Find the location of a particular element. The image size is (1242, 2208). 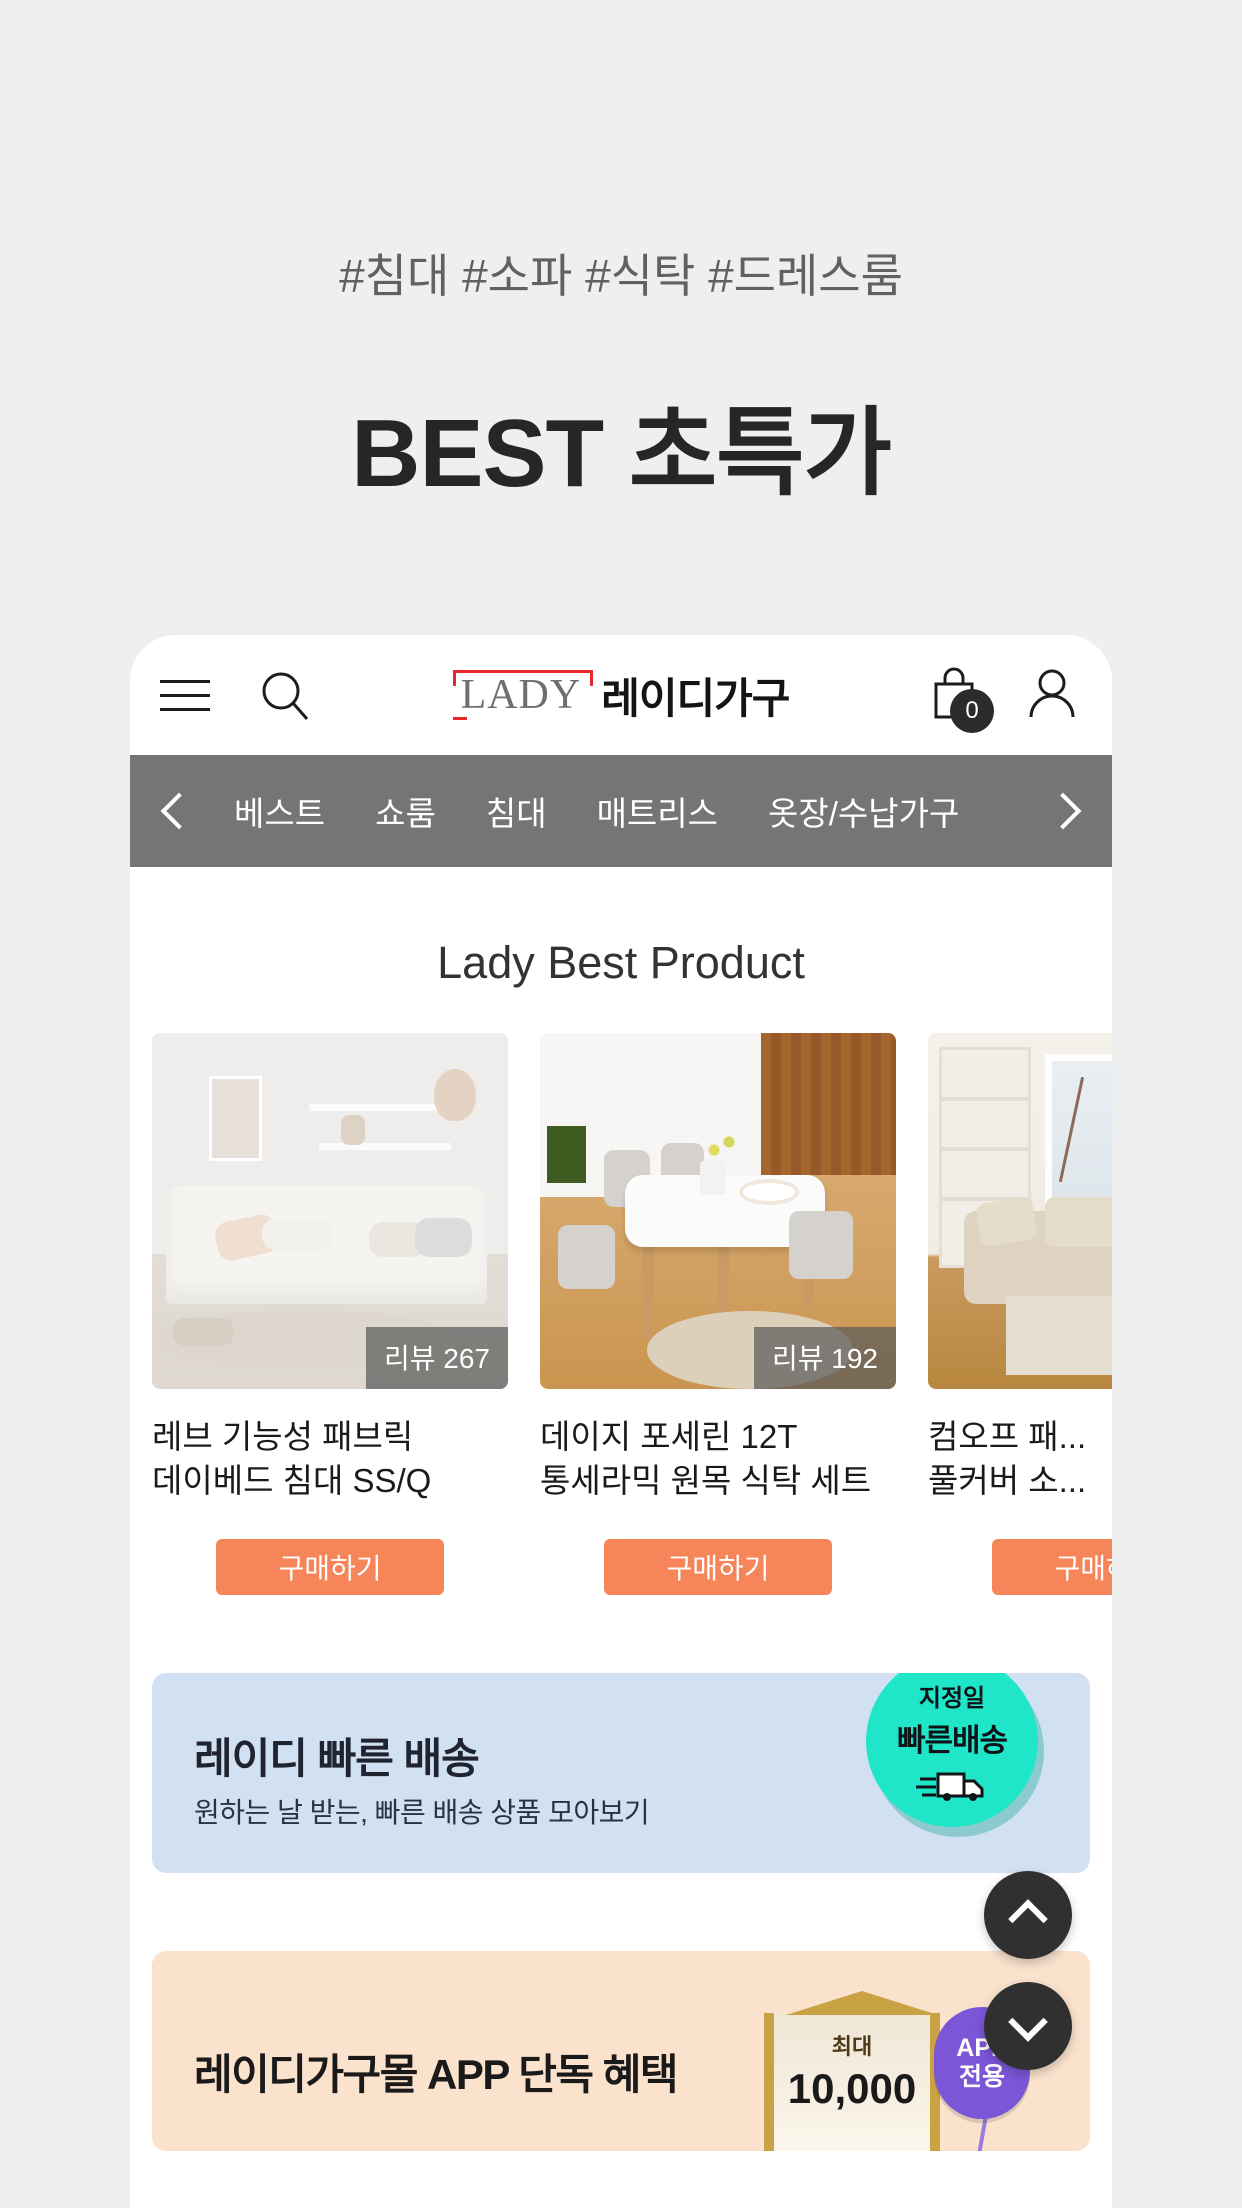

search-icon is located at coordinates (285, 695).